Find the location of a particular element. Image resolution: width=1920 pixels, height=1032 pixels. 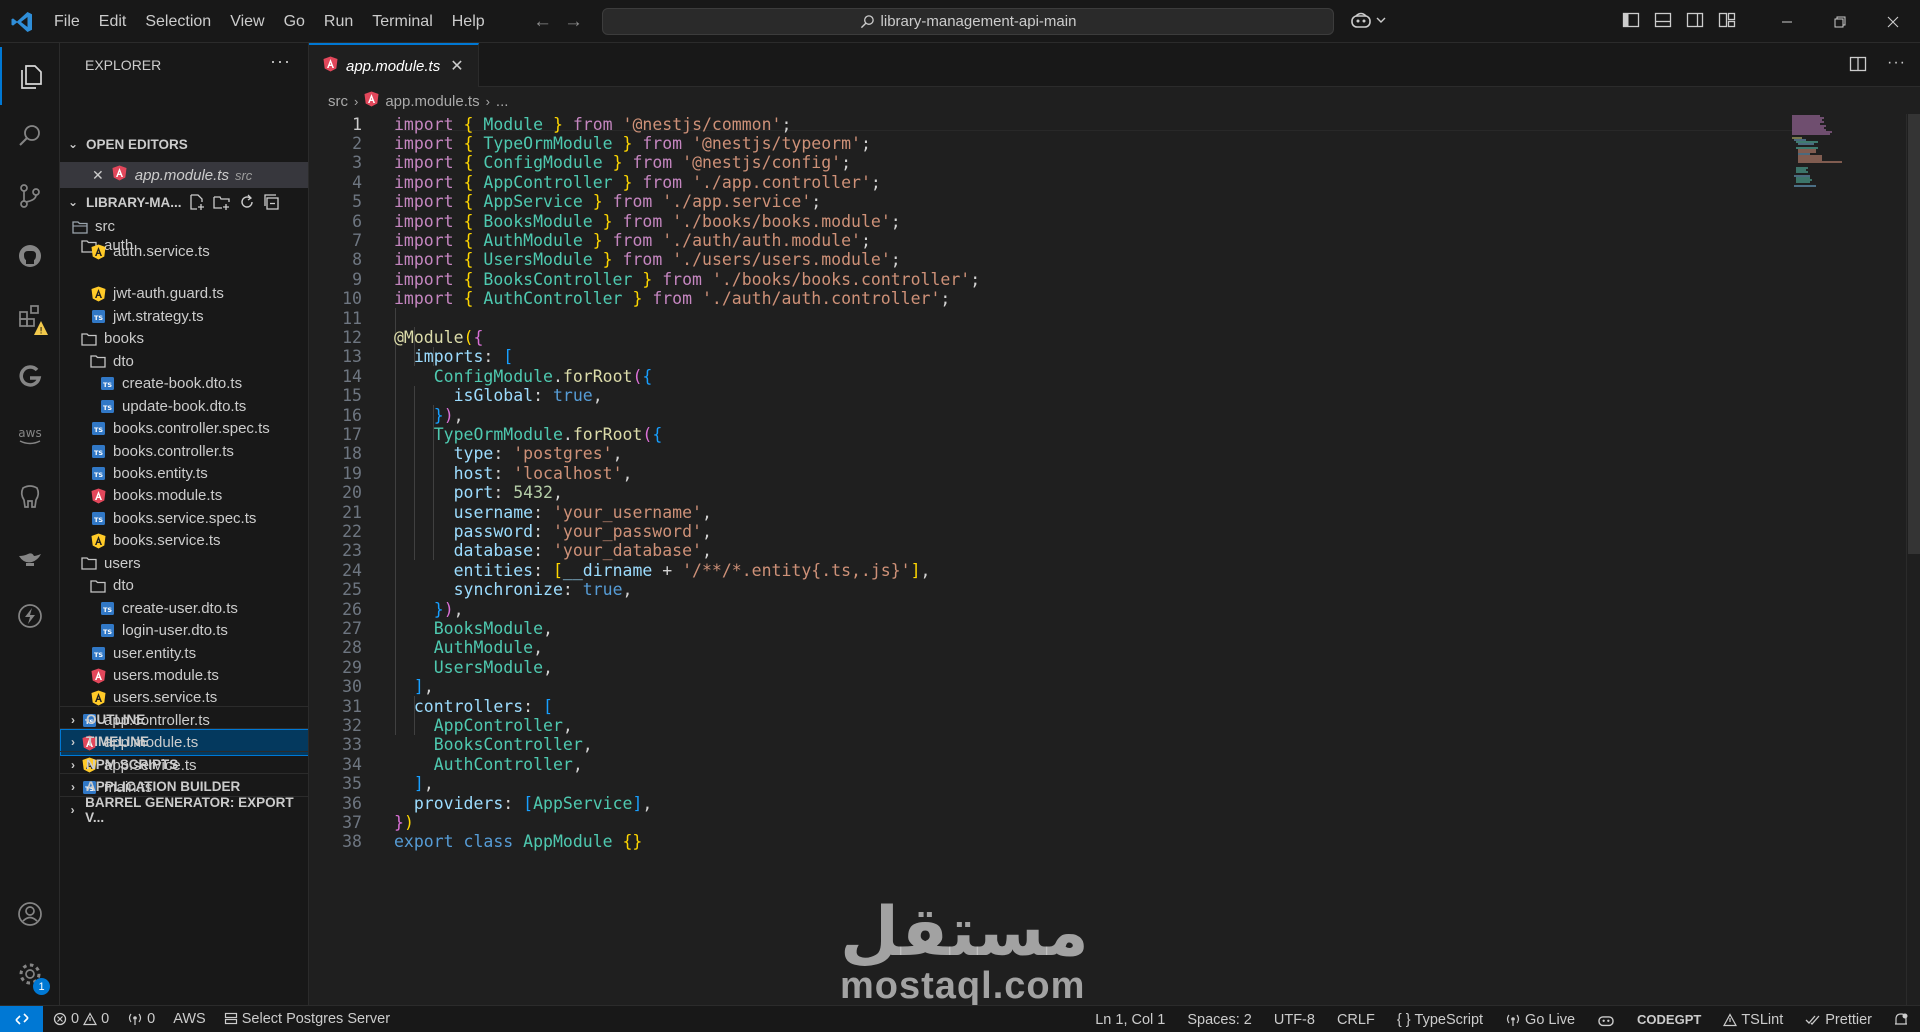

toggle-primary-sidebar-icon is located at coordinates (1631, 20).